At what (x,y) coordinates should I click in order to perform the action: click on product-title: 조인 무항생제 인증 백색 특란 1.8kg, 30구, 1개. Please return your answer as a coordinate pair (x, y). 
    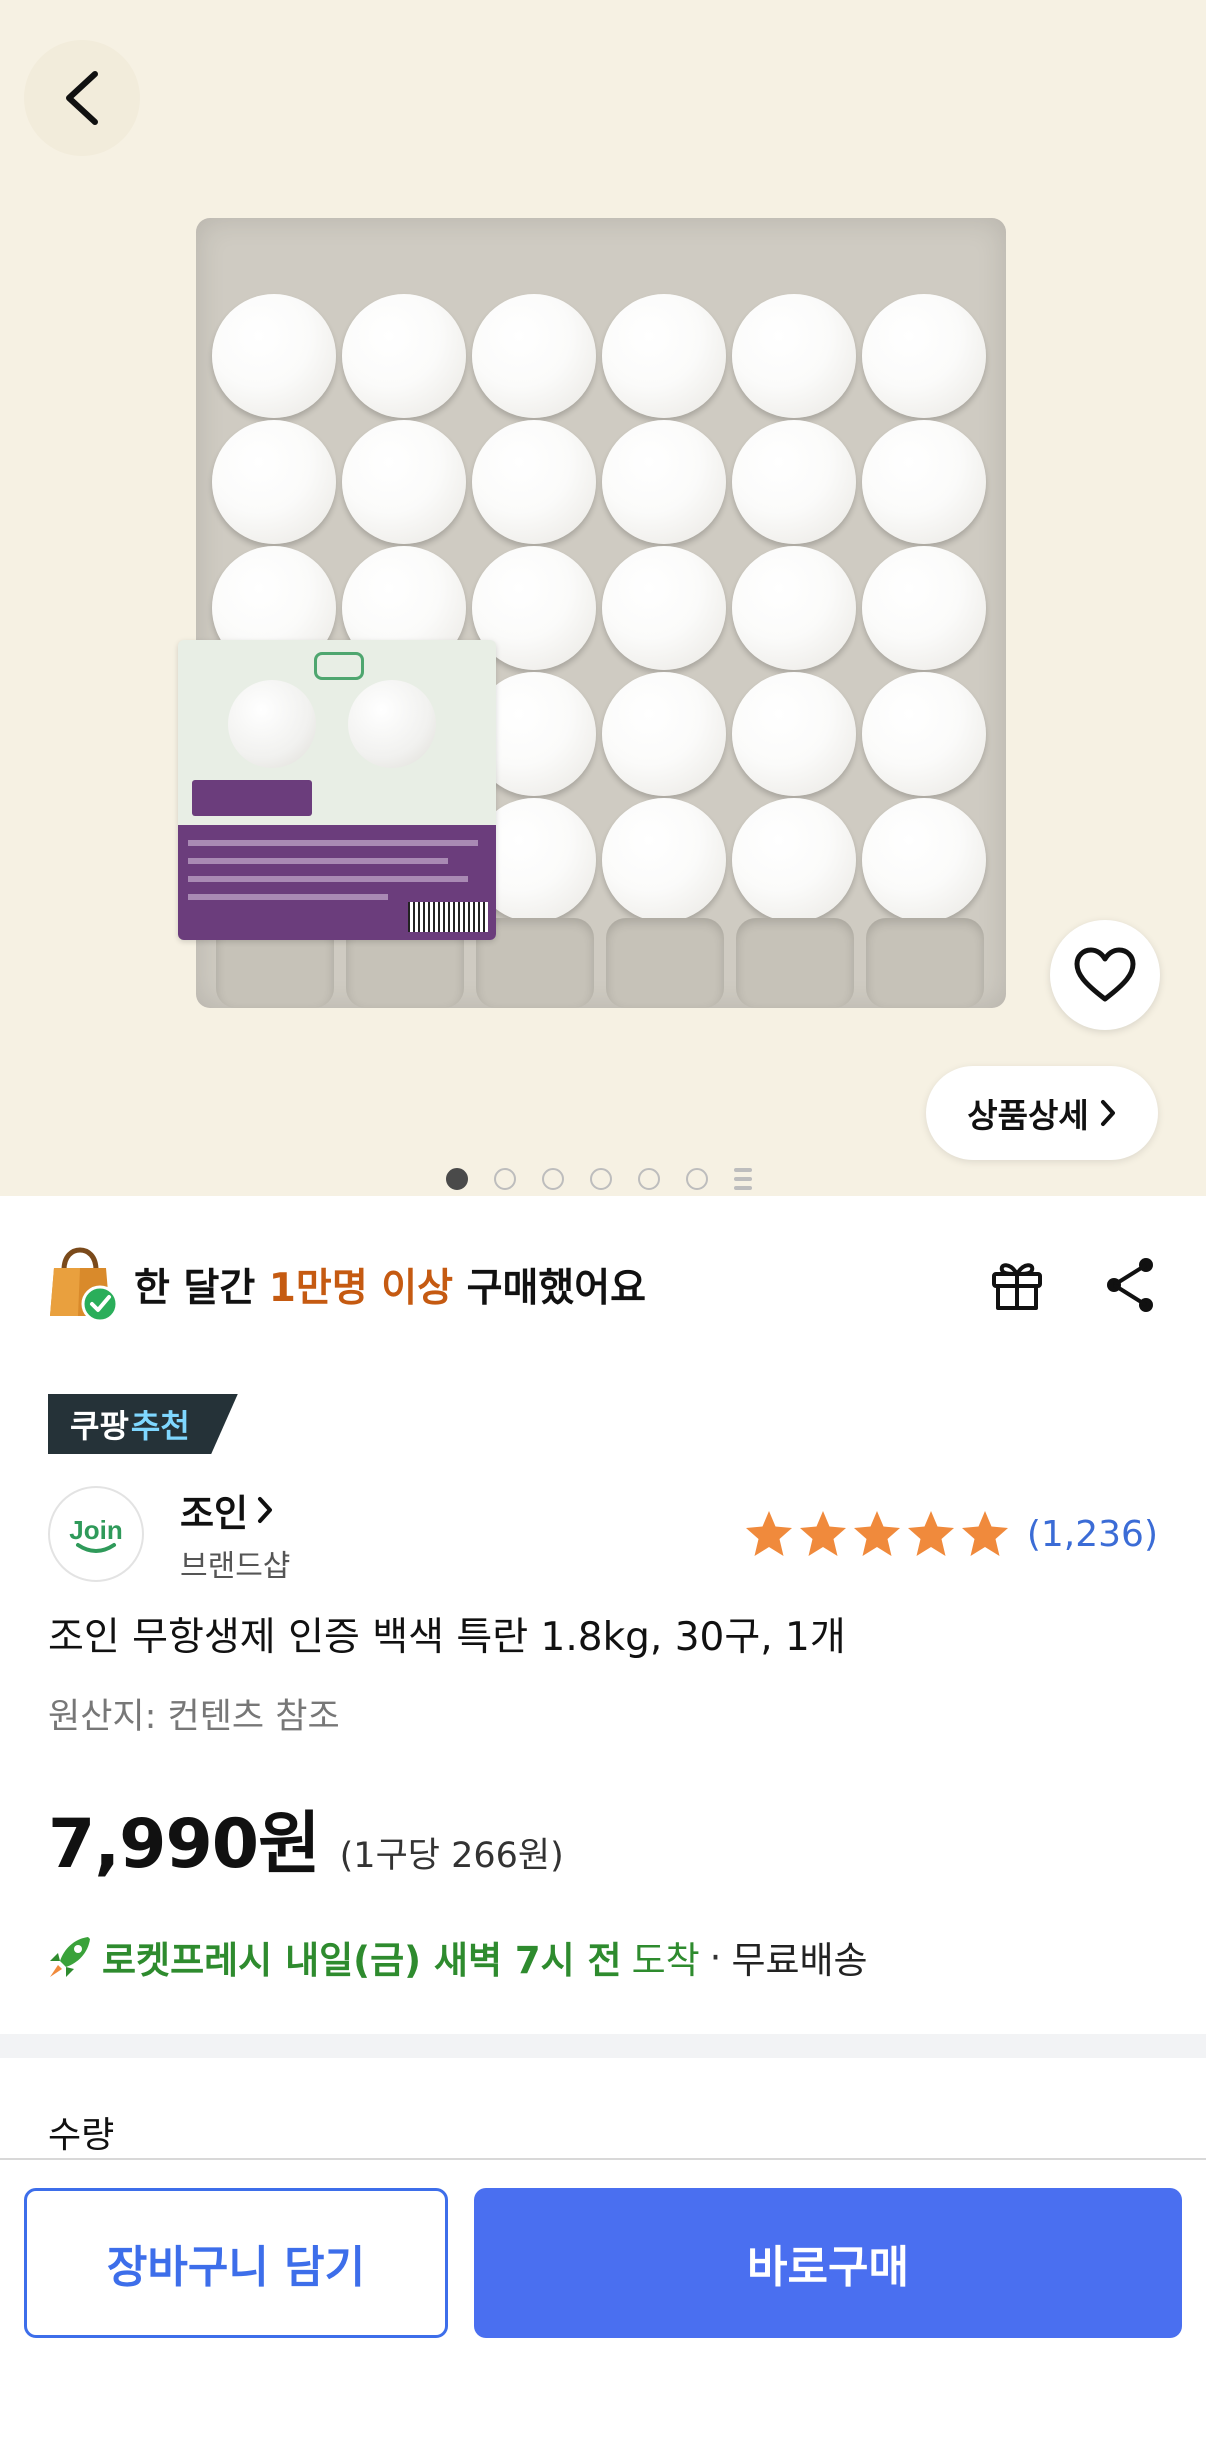
    Looking at the image, I should click on (447, 1637).